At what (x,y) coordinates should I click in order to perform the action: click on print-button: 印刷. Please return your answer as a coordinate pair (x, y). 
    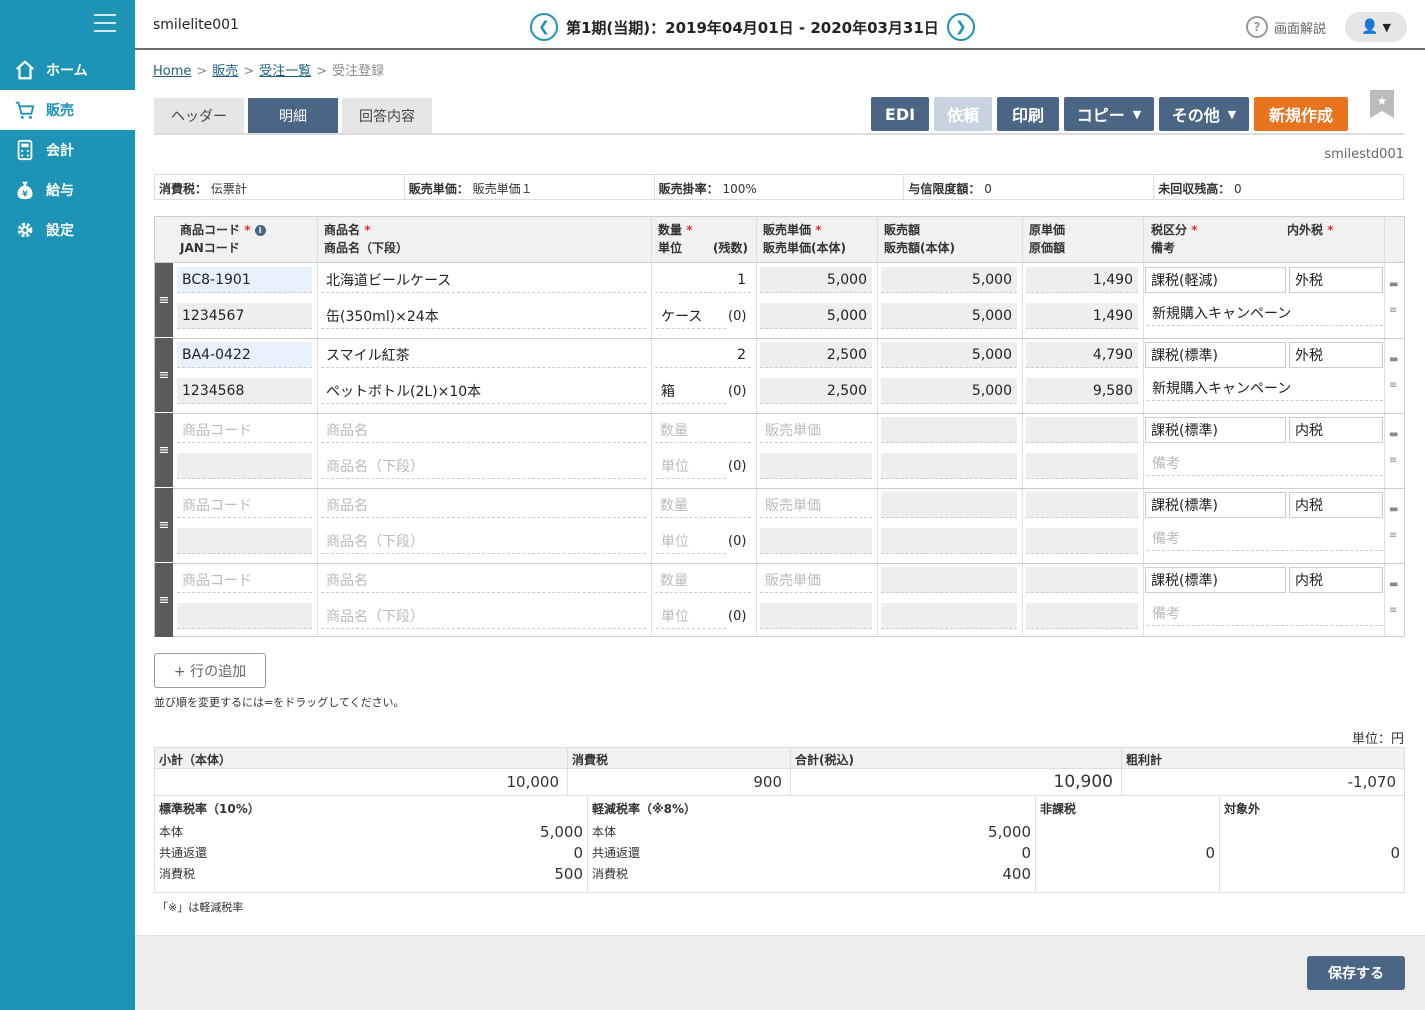
    Looking at the image, I should click on (1028, 114).